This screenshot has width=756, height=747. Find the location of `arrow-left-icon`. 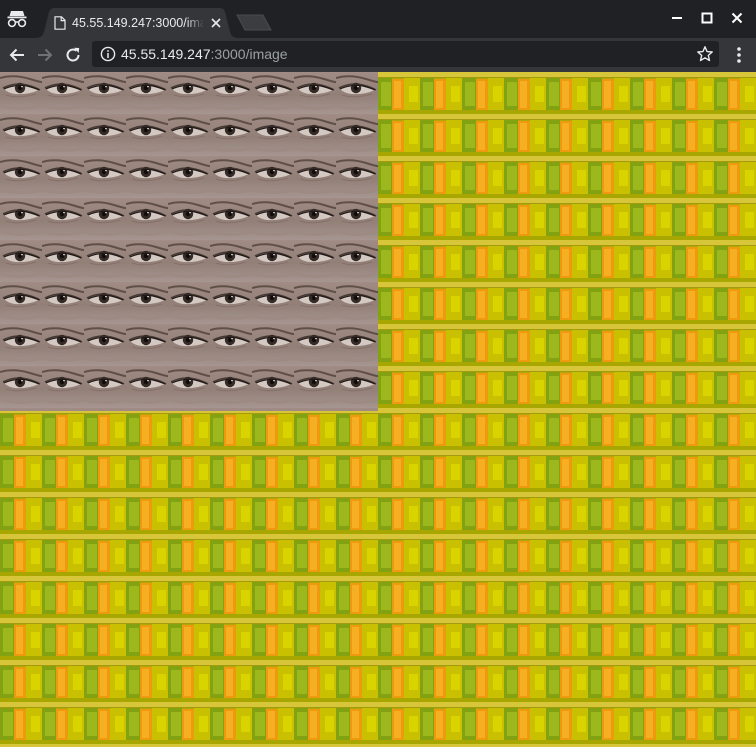

arrow-left-icon is located at coordinates (16, 55).